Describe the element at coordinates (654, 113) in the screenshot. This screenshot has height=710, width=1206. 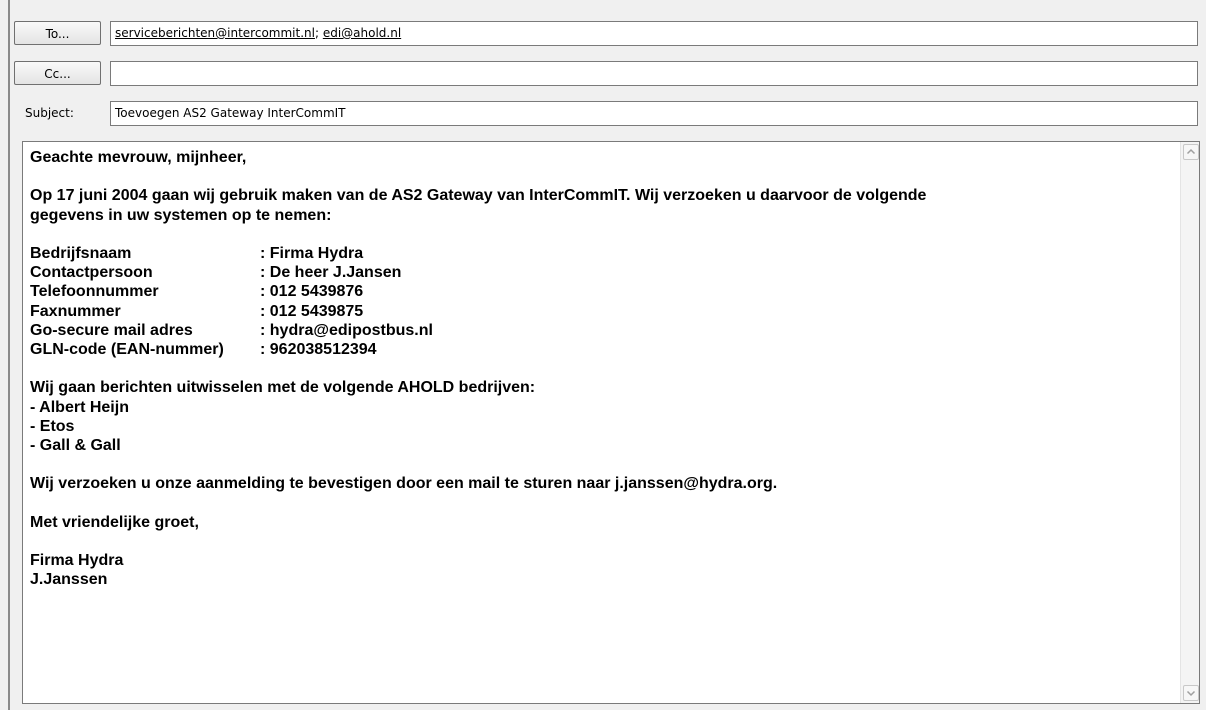
I see `subject-field: Toevoegen AS2 Gateway InterCommIT` at that location.